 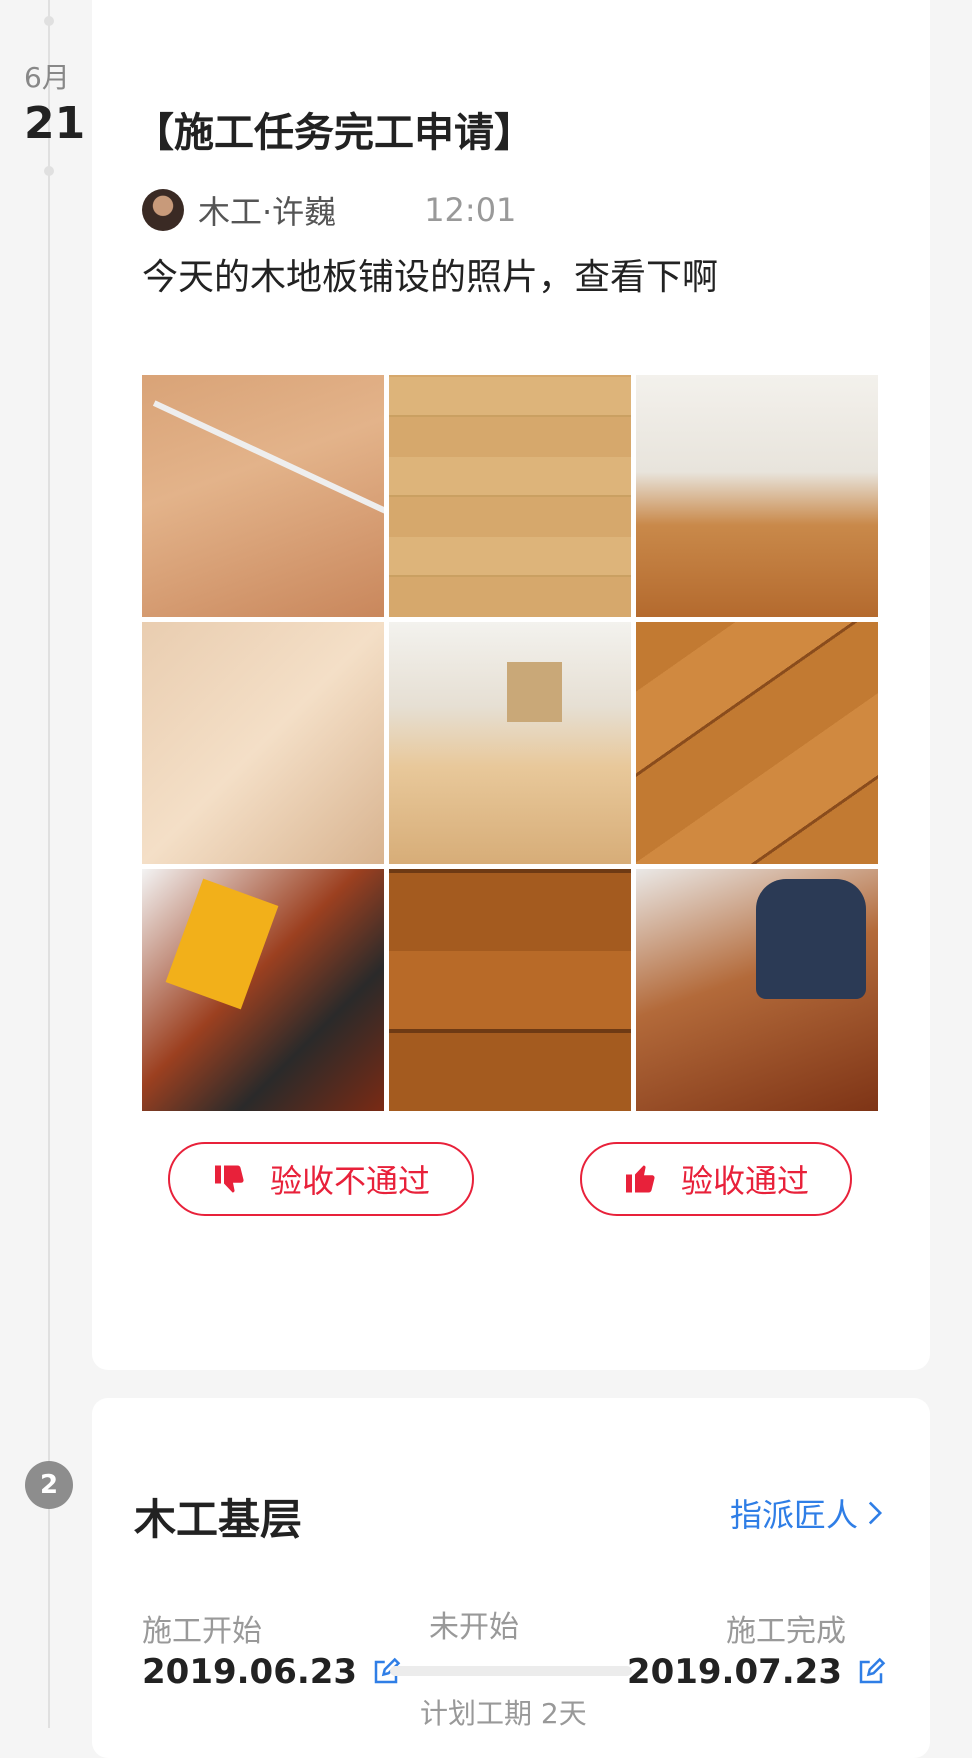 I want to click on progress-bar, so click(x=511, y=1671).